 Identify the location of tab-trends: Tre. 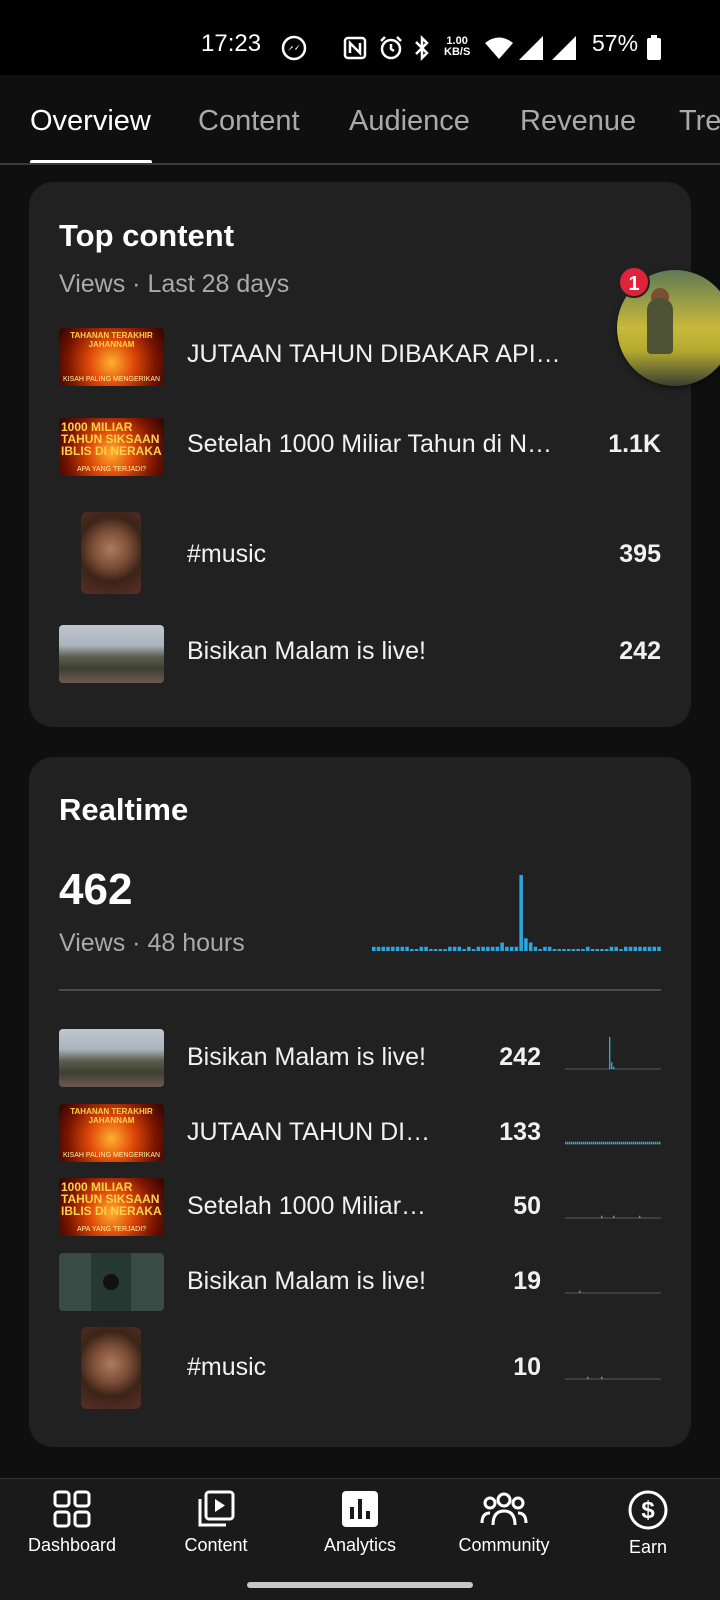
(699, 121).